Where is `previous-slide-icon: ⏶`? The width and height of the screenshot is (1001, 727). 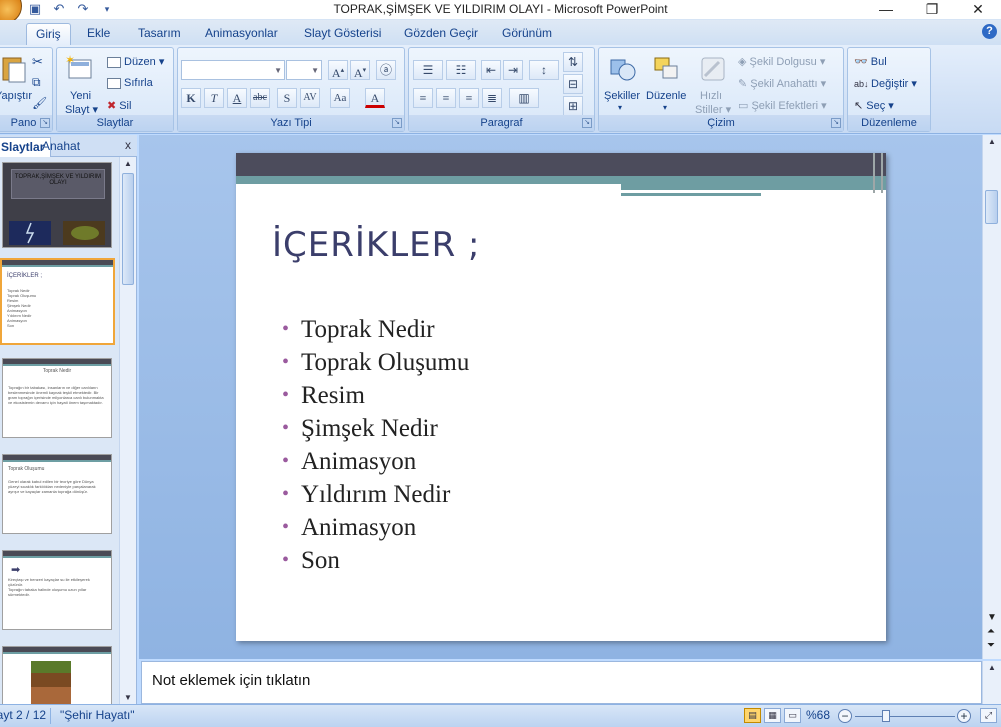
previous-slide-icon: ⏶ is located at coordinates (991, 631).